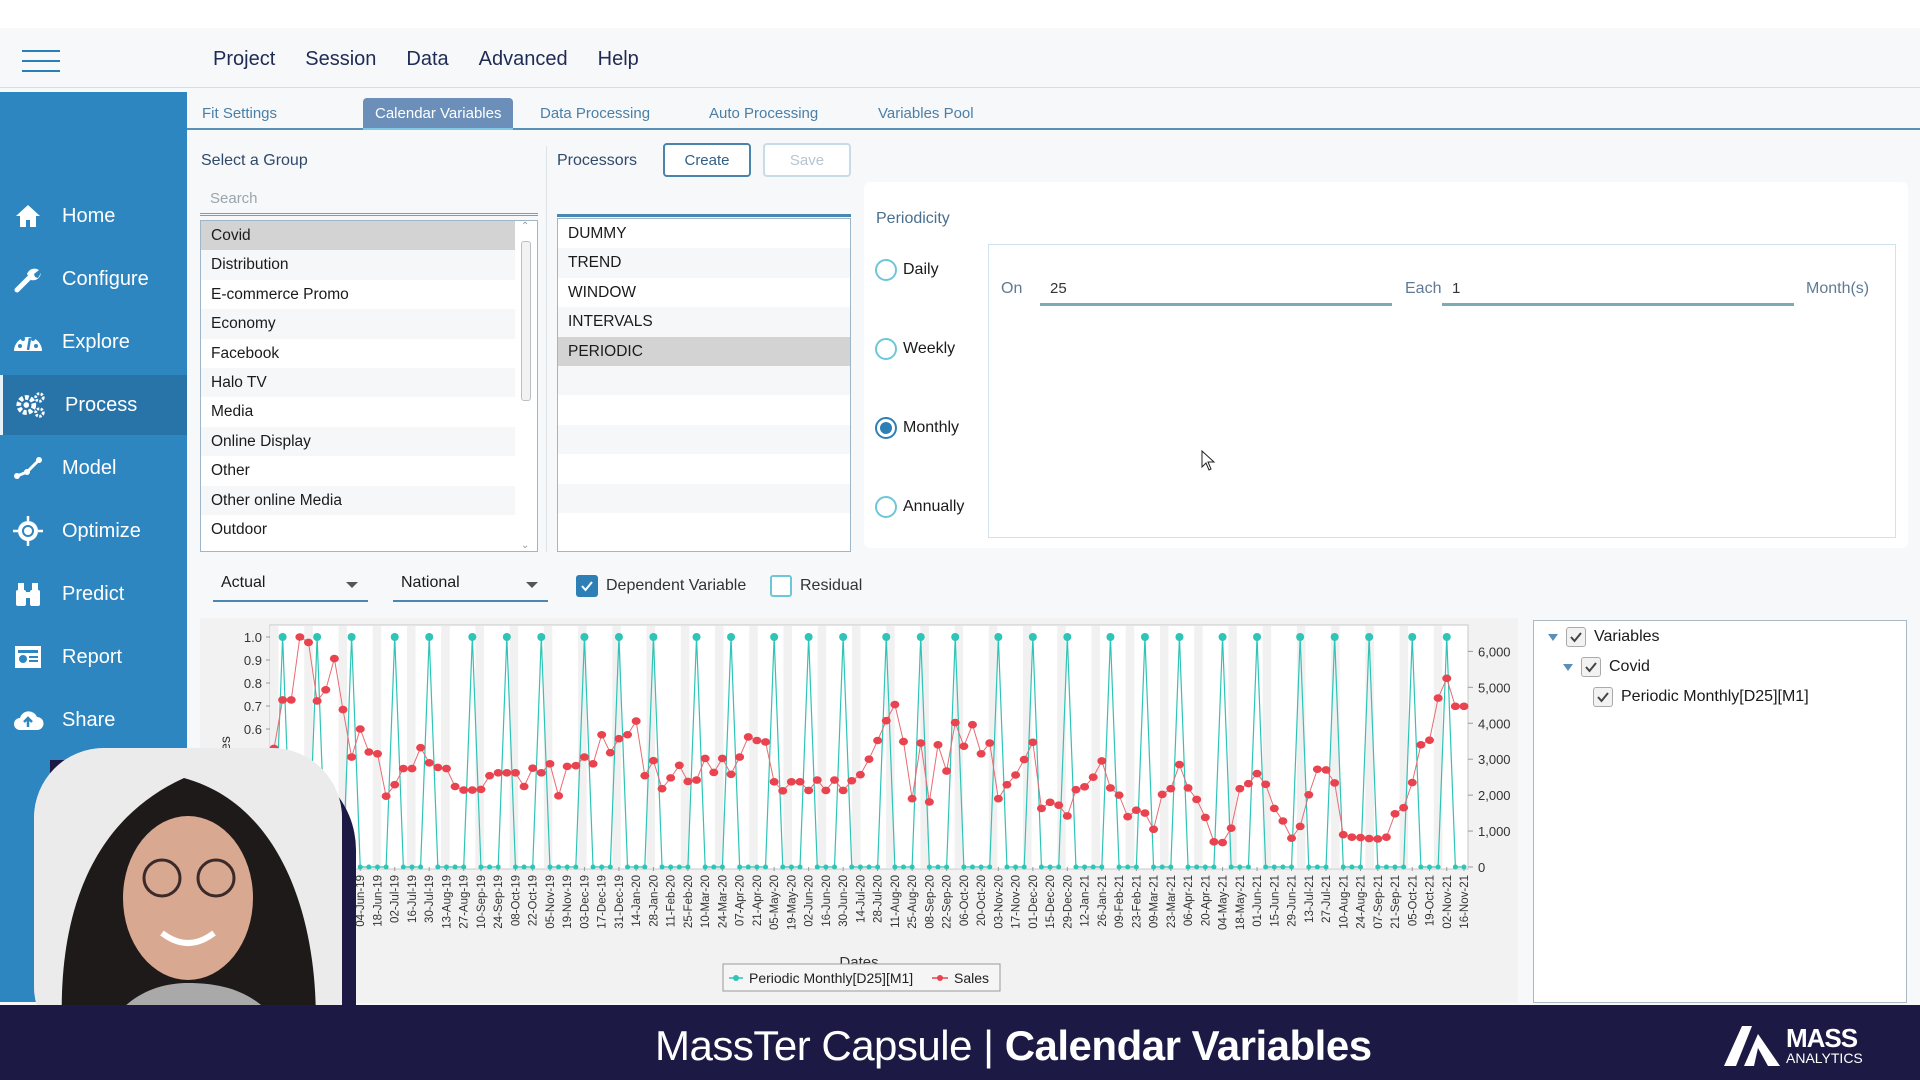 The width and height of the screenshot is (1920, 1080). What do you see at coordinates (516, 900) in the screenshot?
I see `x-axis-tick-label: 08-Oct-19` at bounding box center [516, 900].